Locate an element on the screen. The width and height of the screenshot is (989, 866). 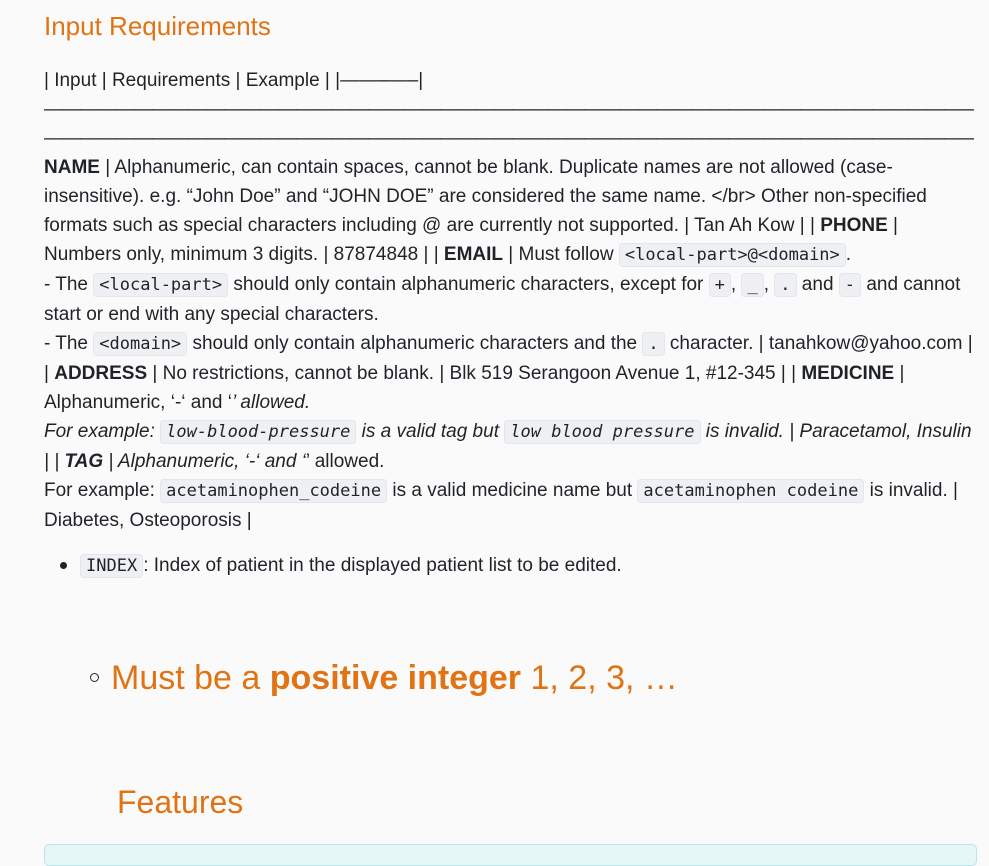
info-callout-box is located at coordinates (510, 855).